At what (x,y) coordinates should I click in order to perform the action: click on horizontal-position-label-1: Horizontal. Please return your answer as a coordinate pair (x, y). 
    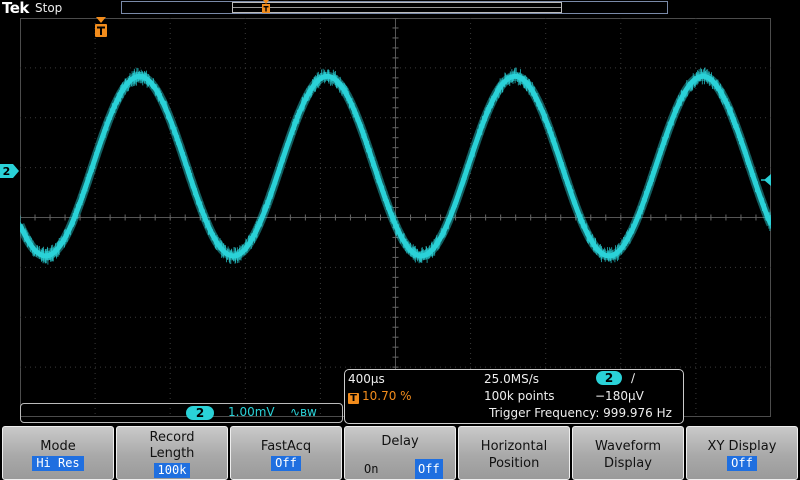
    Looking at the image, I should click on (514, 446).